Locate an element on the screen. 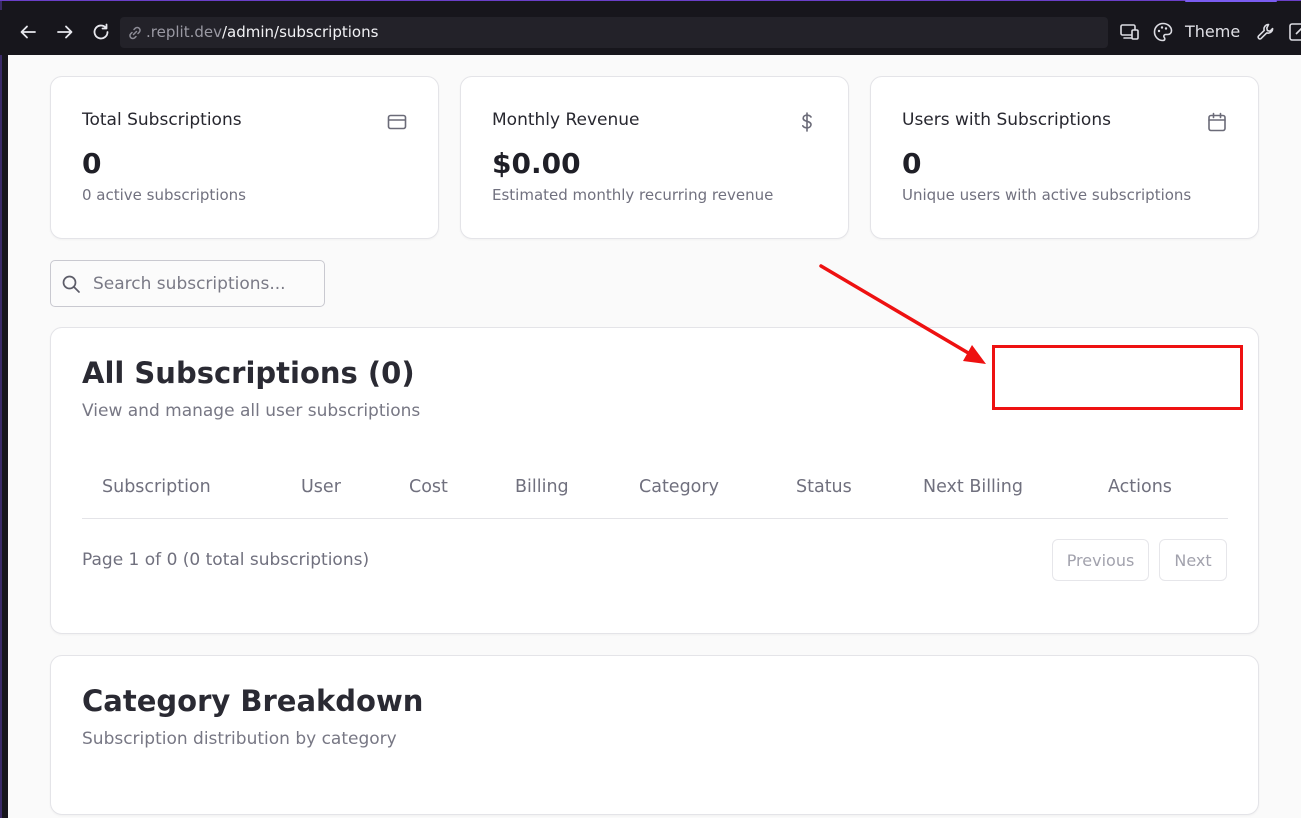 The width and height of the screenshot is (1301, 818). search-icon is located at coordinates (71, 284).